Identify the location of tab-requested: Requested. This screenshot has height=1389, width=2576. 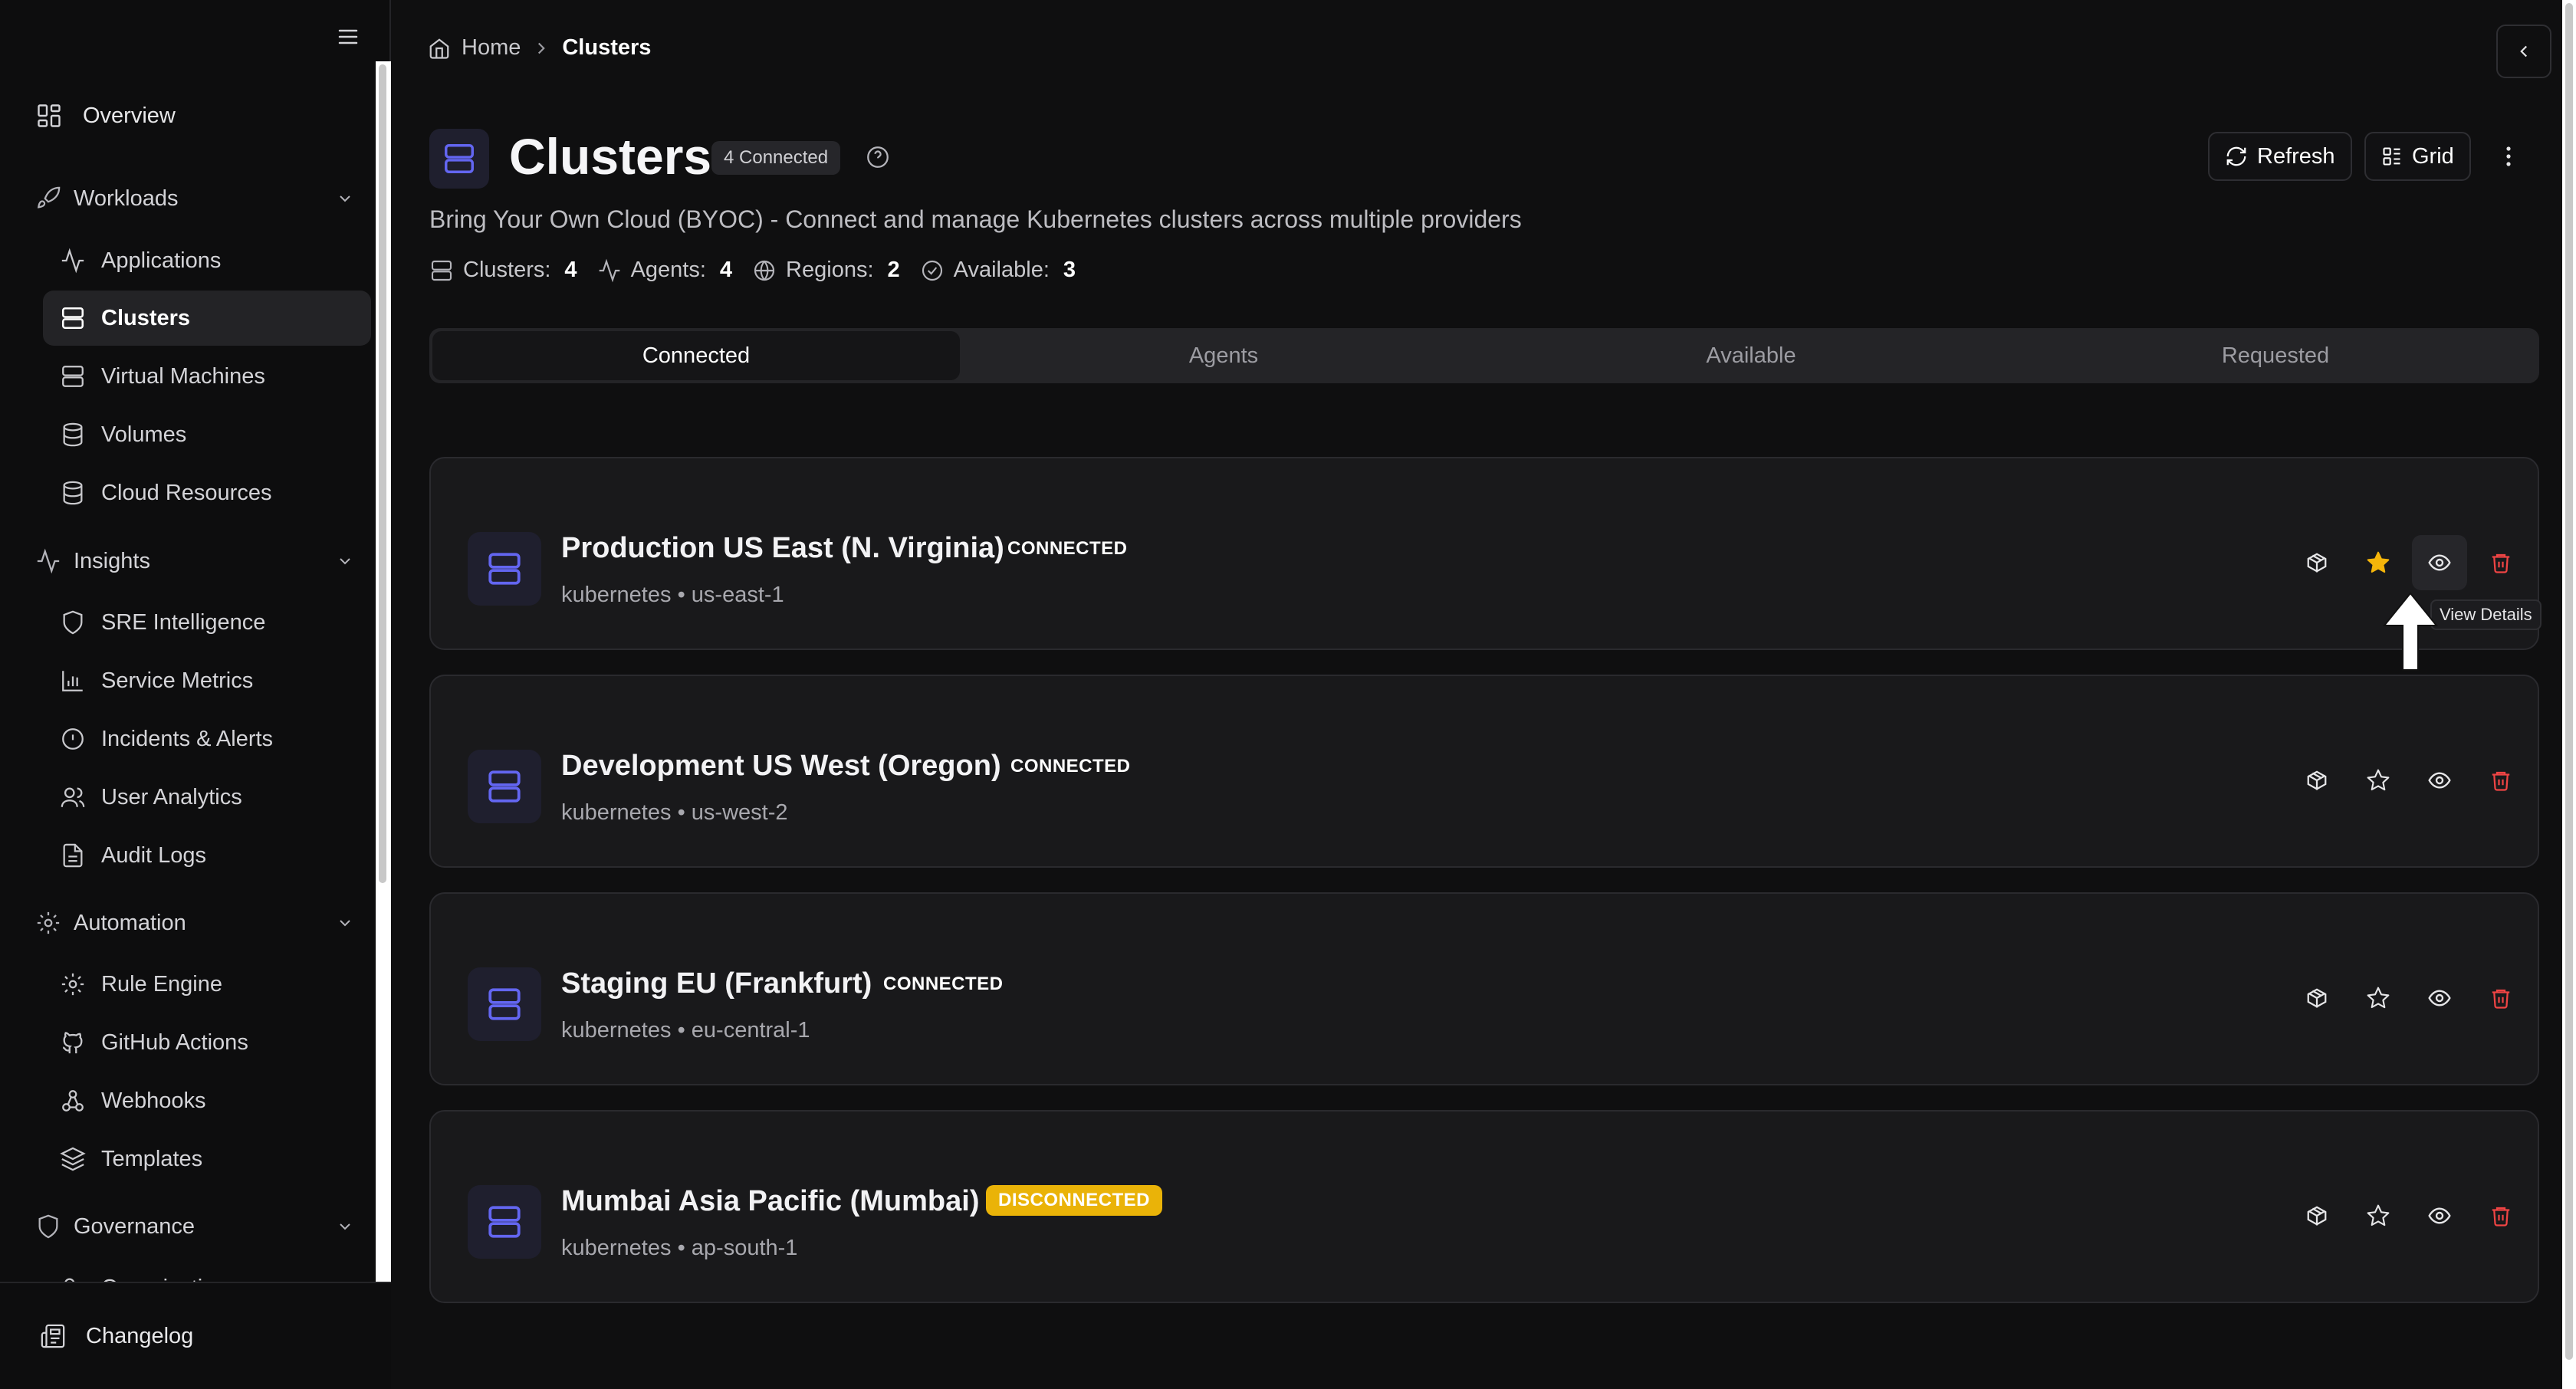
(2275, 355).